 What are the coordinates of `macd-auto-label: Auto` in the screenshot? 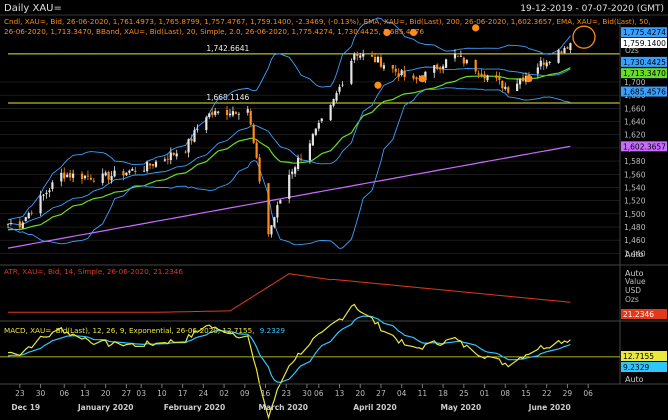 It's located at (634, 379).